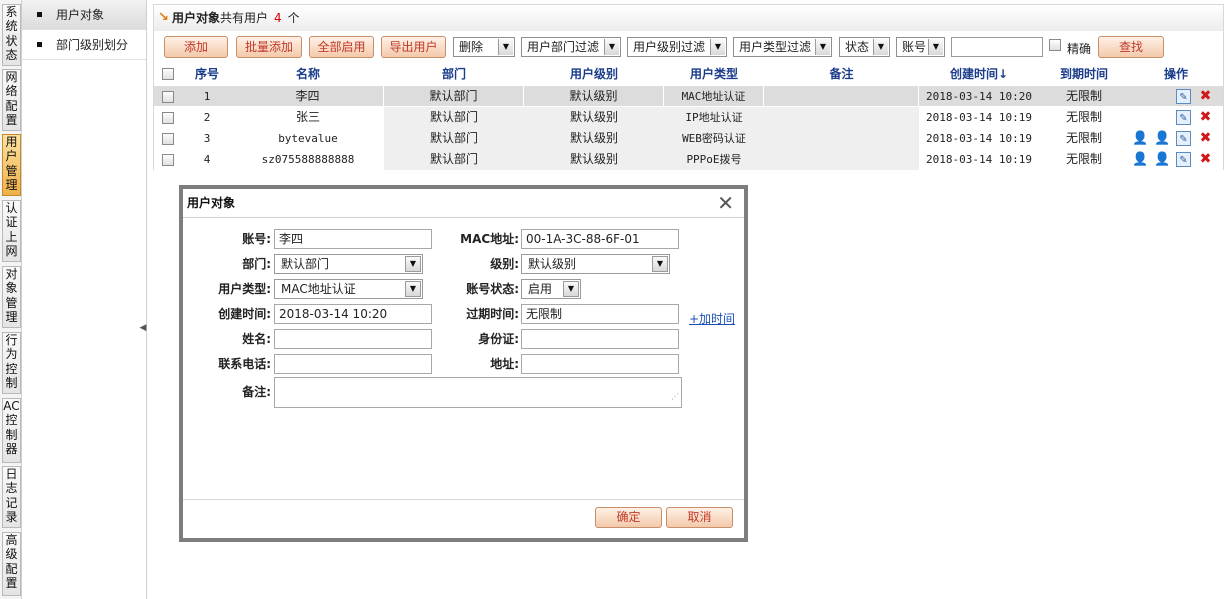 The height and width of the screenshot is (599, 1228). What do you see at coordinates (341, 47) in the screenshot?
I see `enable-all-button: 全部启用` at bounding box center [341, 47].